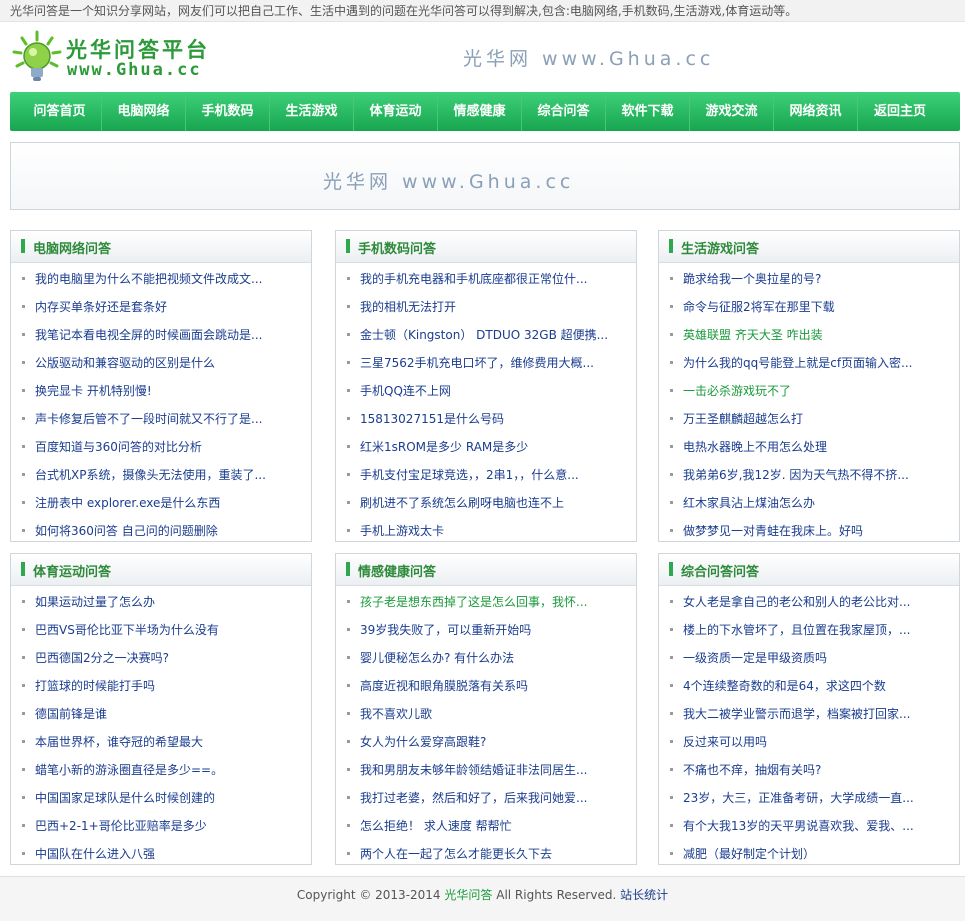  I want to click on nav-item-general-qa: 综合问答, so click(564, 111).